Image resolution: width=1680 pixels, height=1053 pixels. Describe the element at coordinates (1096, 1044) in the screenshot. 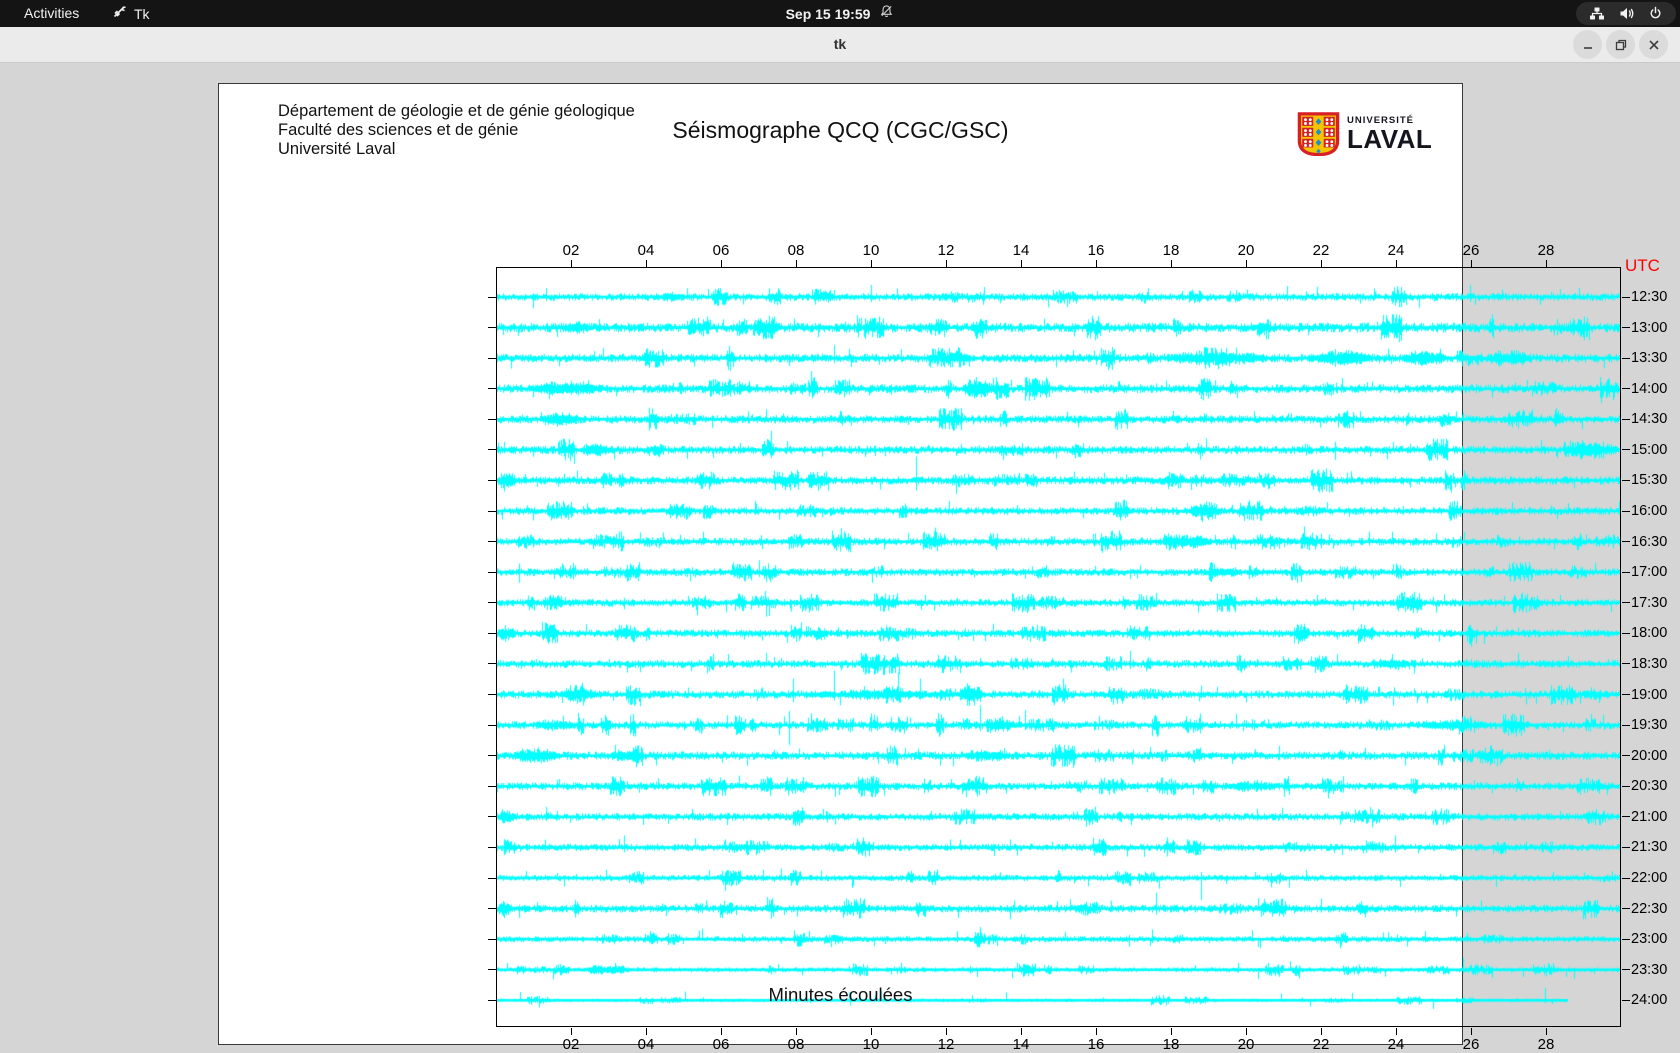

I see `x-tick-label: 16` at that location.